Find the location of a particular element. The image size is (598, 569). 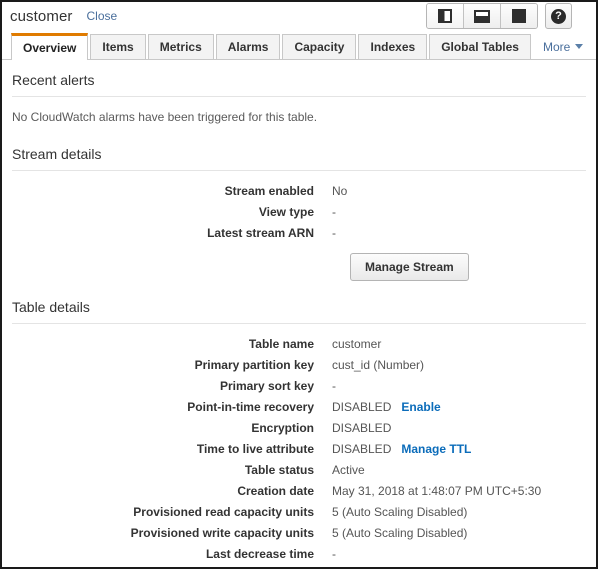

detail-label: Stream enabled is located at coordinates (269, 191).